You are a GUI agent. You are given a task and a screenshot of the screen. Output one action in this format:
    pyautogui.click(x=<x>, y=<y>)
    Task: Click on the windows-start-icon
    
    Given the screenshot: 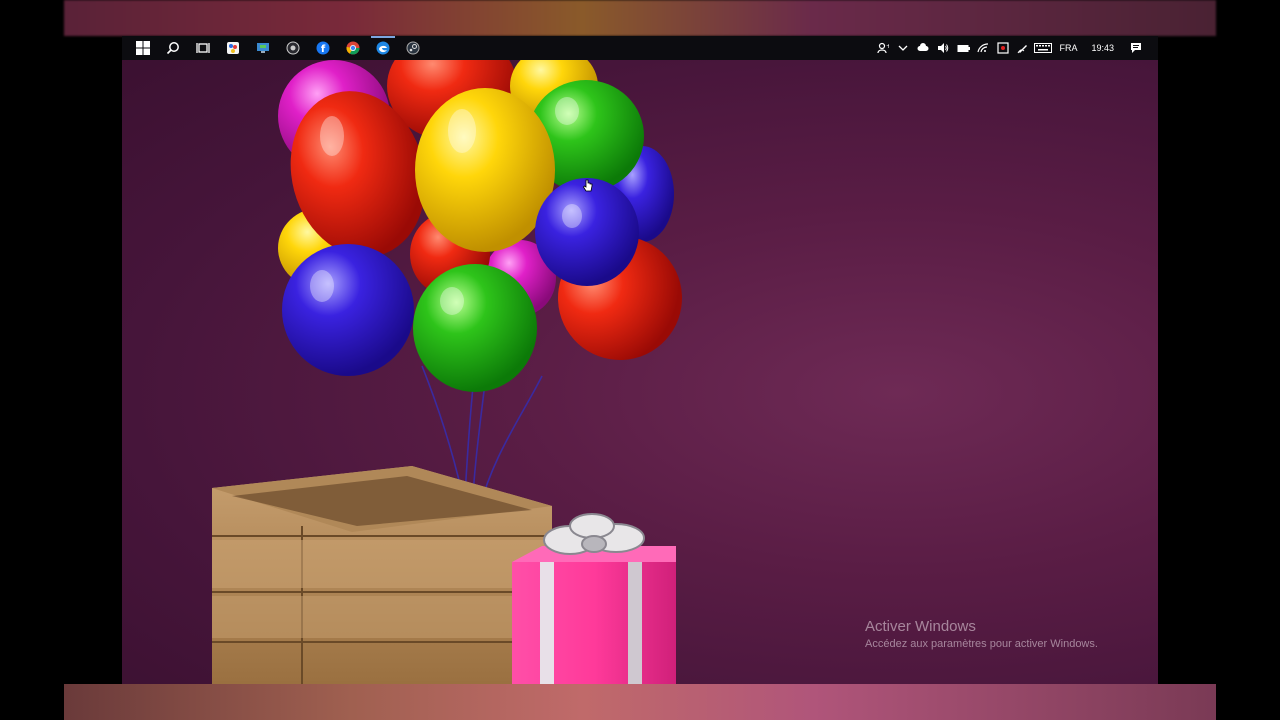 What is the action you would take?
    pyautogui.click(x=143, y=48)
    